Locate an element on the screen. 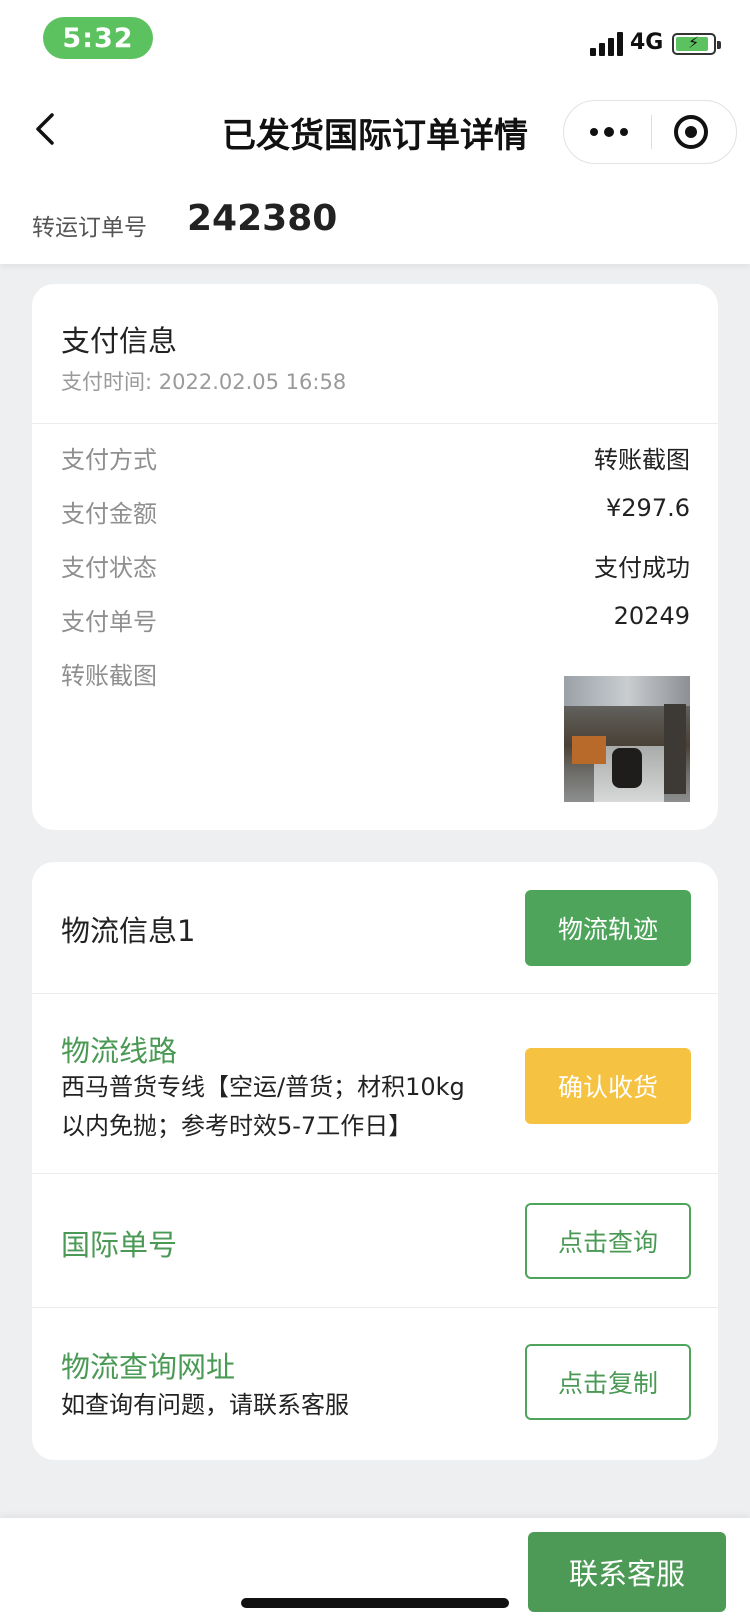 The width and height of the screenshot is (750, 1624). payment-amount-row: 支付金额 ¥297.6 is located at coordinates (375, 514).